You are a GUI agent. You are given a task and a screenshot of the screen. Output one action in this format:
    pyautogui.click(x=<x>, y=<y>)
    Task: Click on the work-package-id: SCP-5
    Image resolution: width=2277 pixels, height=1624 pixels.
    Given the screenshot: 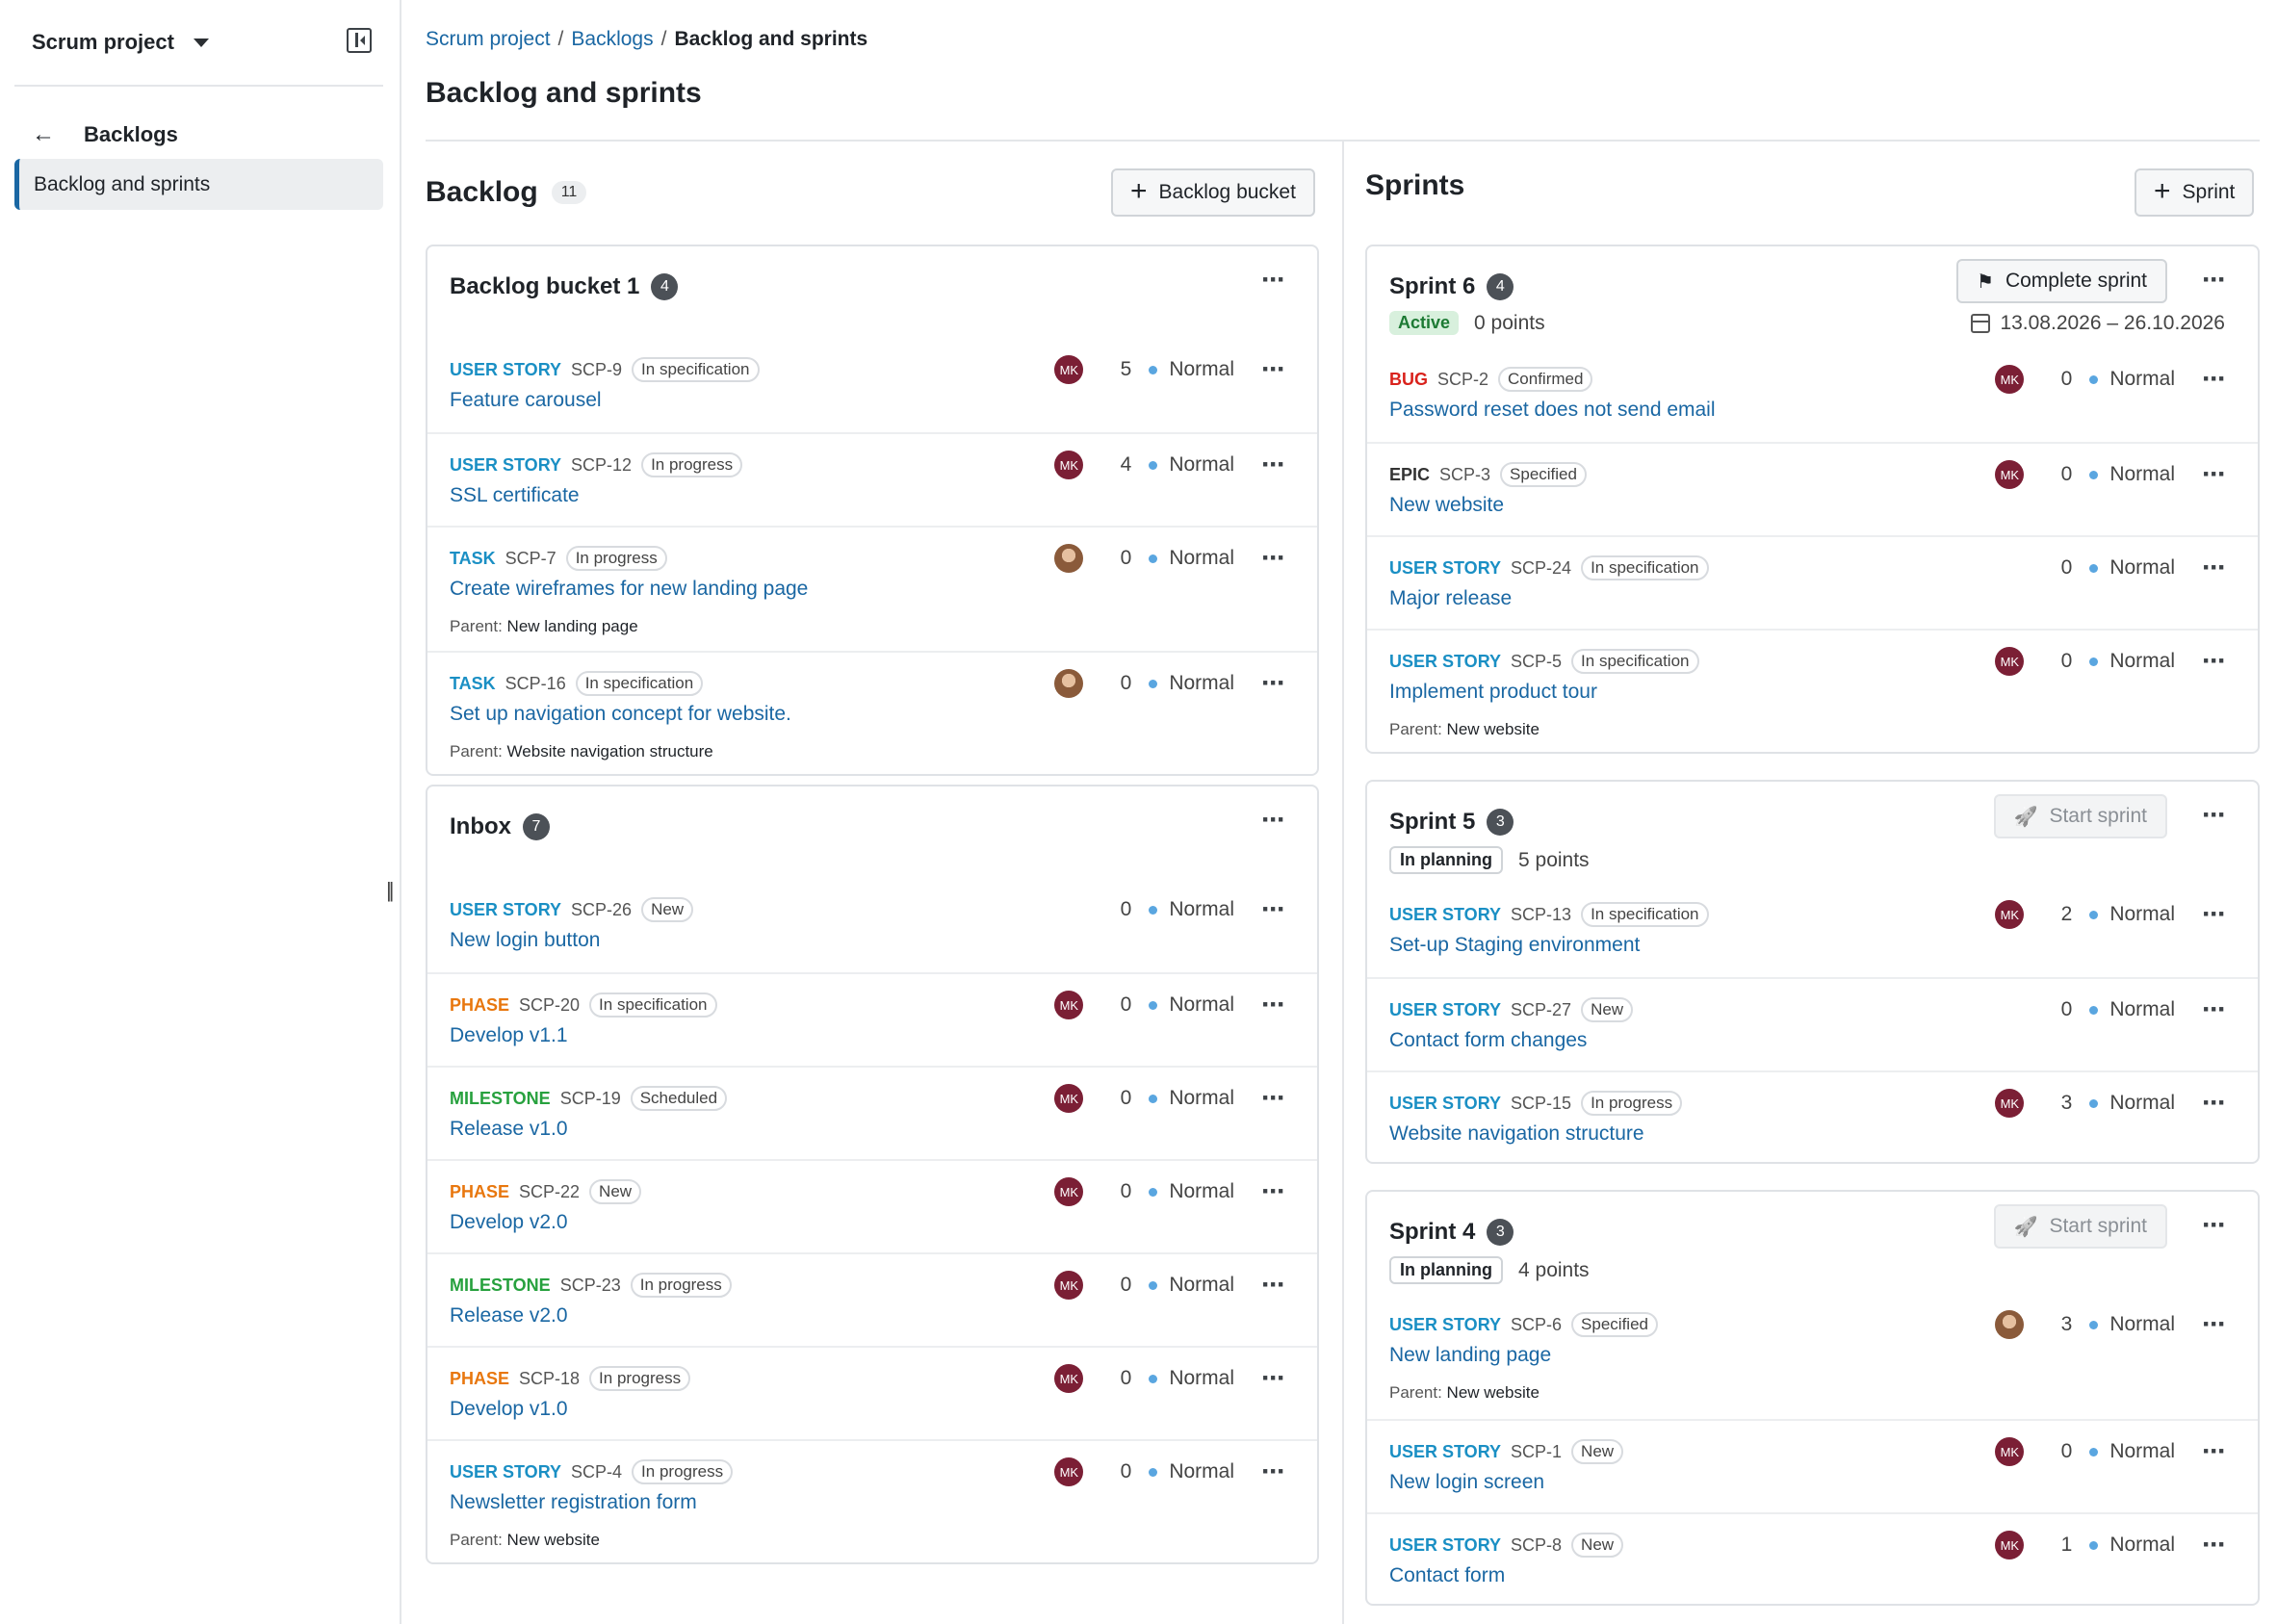 What is the action you would take?
    pyautogui.click(x=1536, y=662)
    